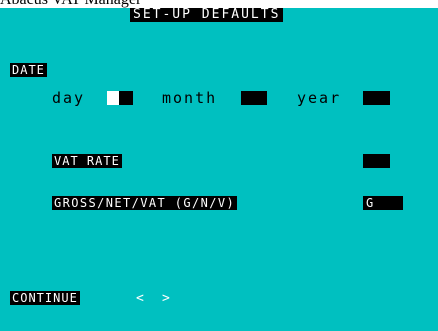 The image size is (438, 331). I want to click on gross-net-vat-field: G, so click(383, 203).